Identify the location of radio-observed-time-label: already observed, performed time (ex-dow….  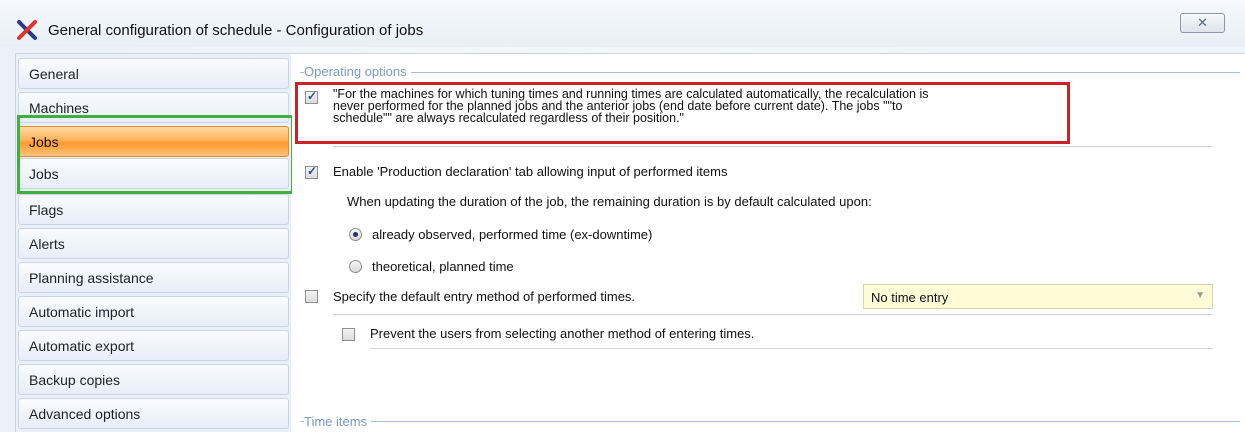
(512, 234).